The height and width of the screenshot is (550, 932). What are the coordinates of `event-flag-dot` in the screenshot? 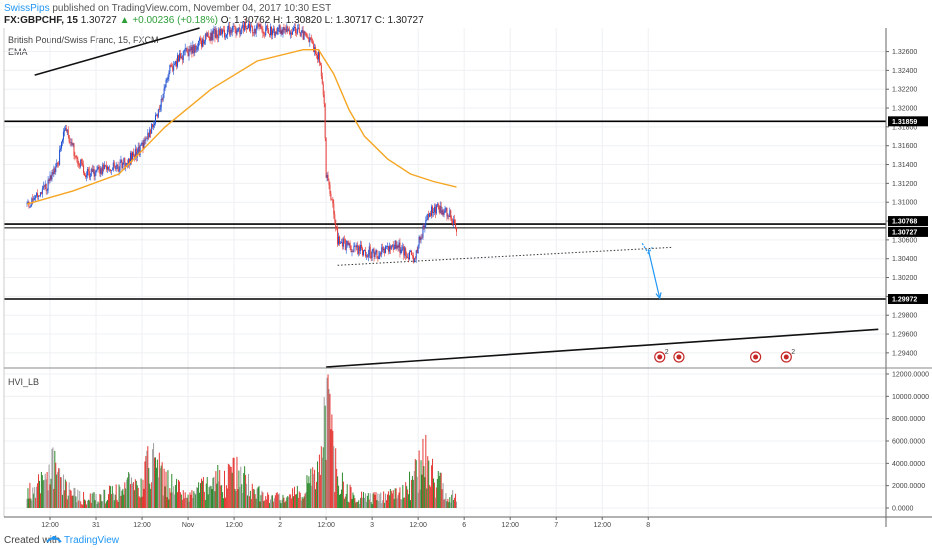 It's located at (786, 357).